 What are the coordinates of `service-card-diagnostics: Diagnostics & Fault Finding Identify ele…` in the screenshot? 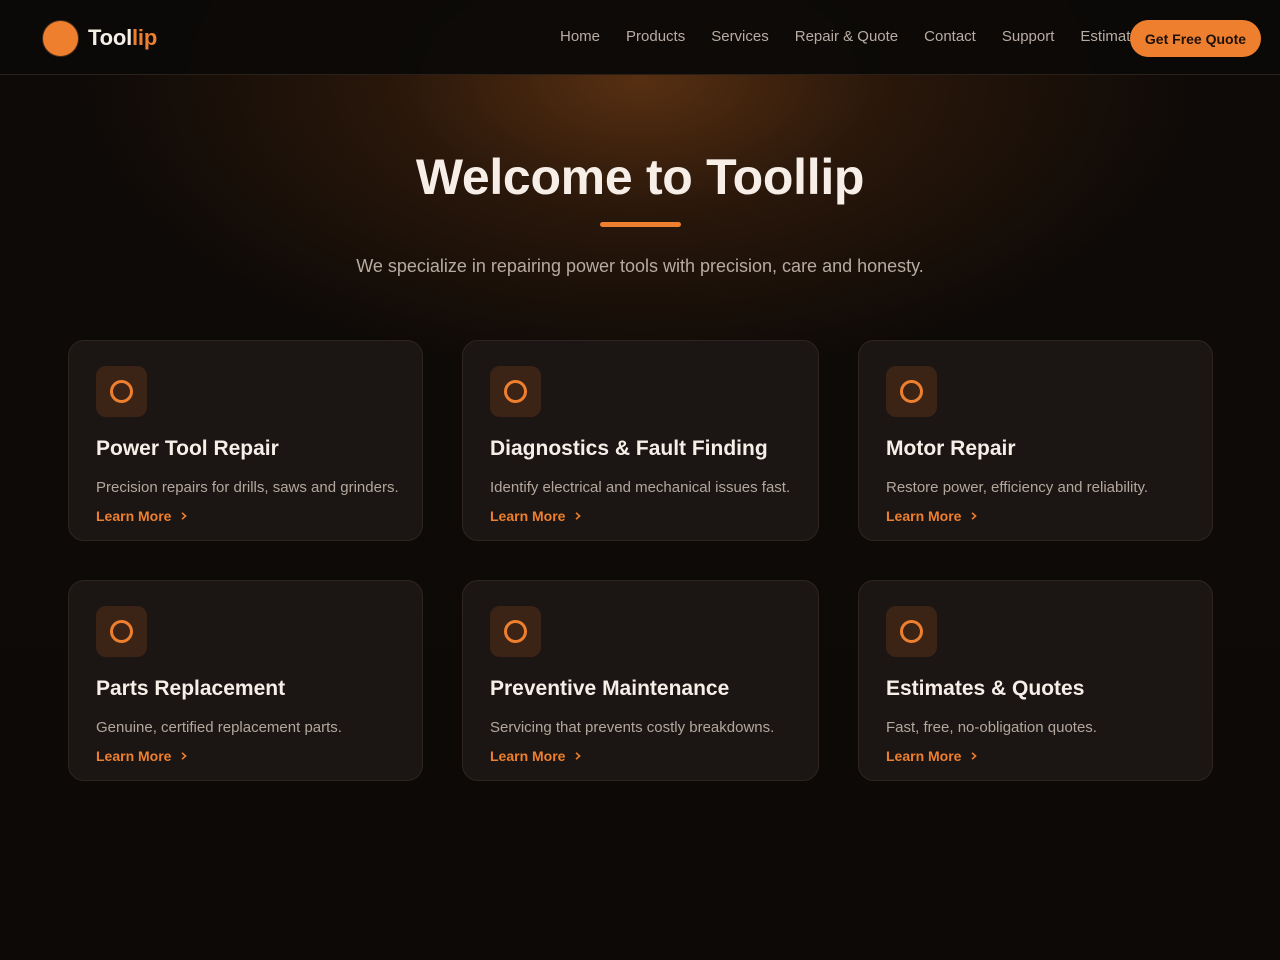 It's located at (640, 440).